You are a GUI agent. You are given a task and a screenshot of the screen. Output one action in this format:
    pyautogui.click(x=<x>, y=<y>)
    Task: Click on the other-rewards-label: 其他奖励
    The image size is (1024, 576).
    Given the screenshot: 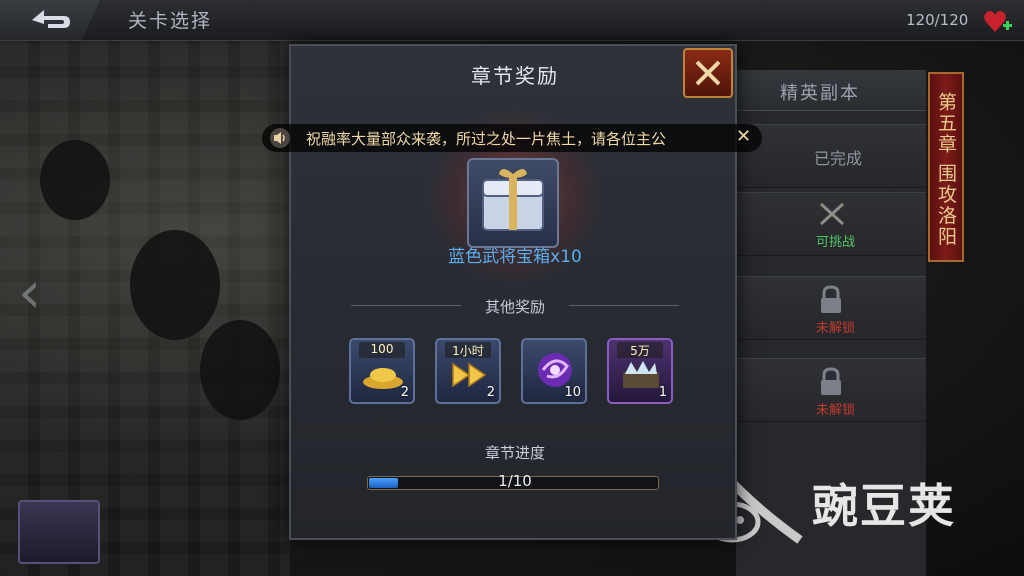 What is the action you would take?
    pyautogui.click(x=514, y=307)
    